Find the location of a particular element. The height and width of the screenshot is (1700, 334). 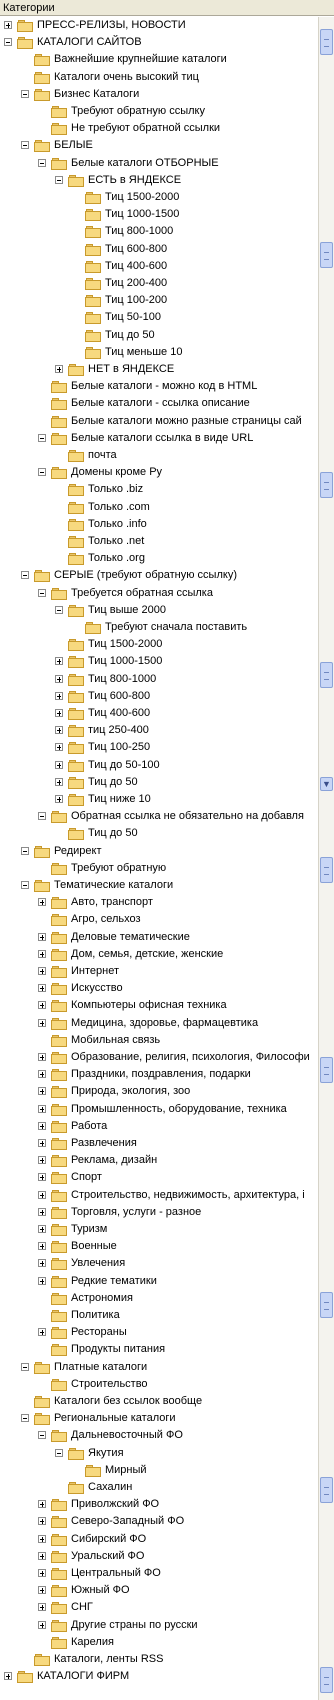

tree-item: Реклама, дизайн is located at coordinates (159, 1160).